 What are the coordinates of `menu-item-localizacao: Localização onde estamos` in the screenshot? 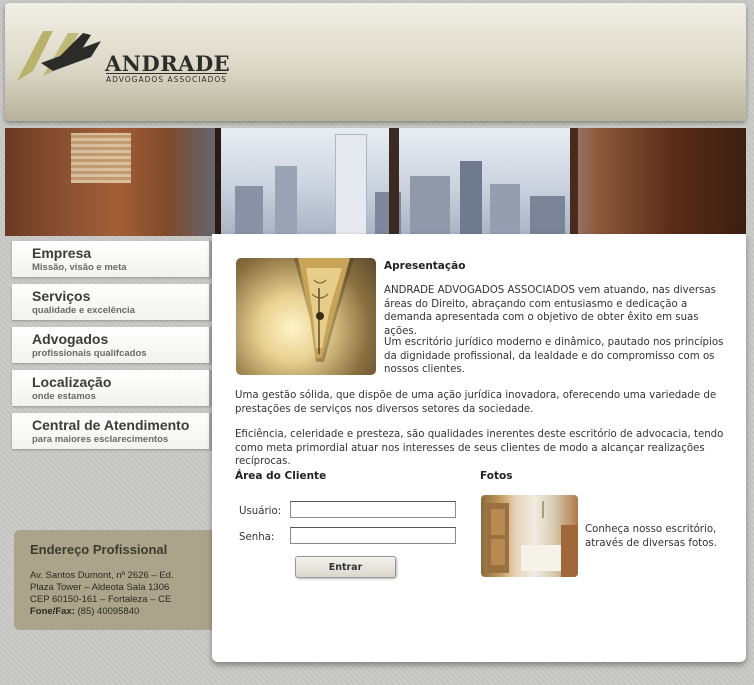 It's located at (112, 388).